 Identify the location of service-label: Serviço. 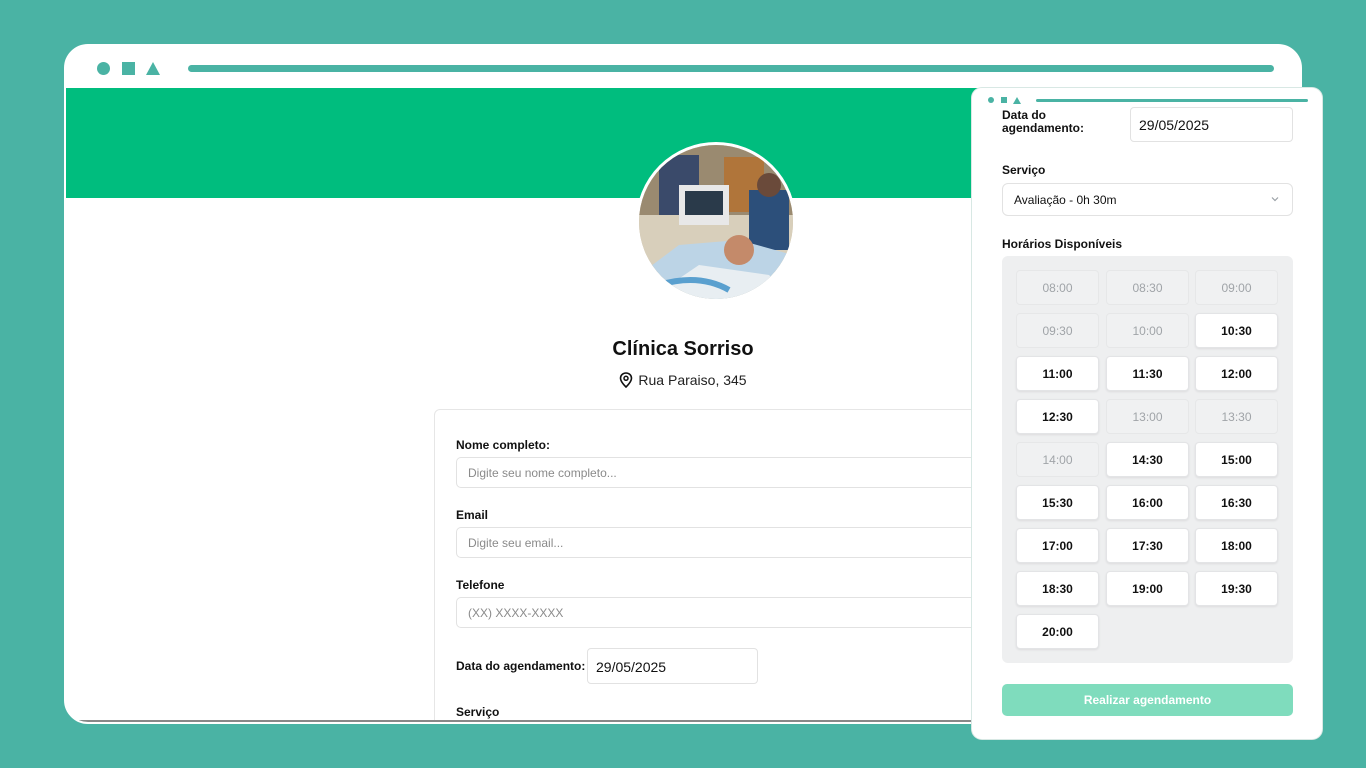
(478, 712).